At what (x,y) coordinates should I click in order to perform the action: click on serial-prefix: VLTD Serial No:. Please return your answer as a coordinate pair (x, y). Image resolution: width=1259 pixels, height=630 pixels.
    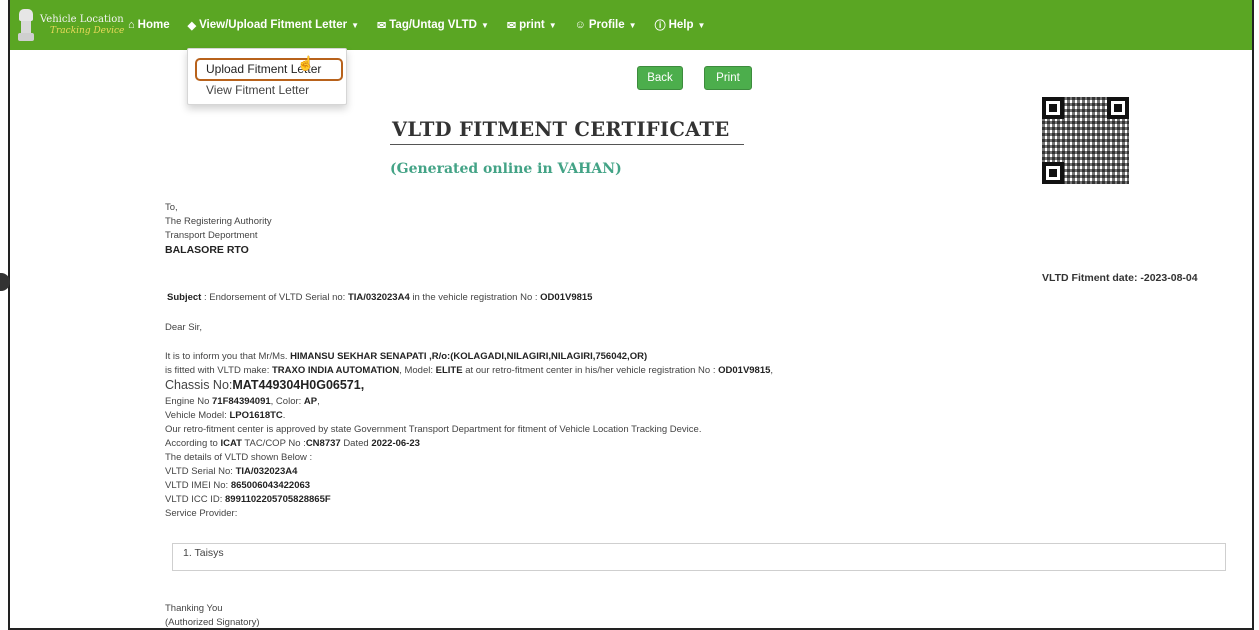
    Looking at the image, I should click on (199, 471).